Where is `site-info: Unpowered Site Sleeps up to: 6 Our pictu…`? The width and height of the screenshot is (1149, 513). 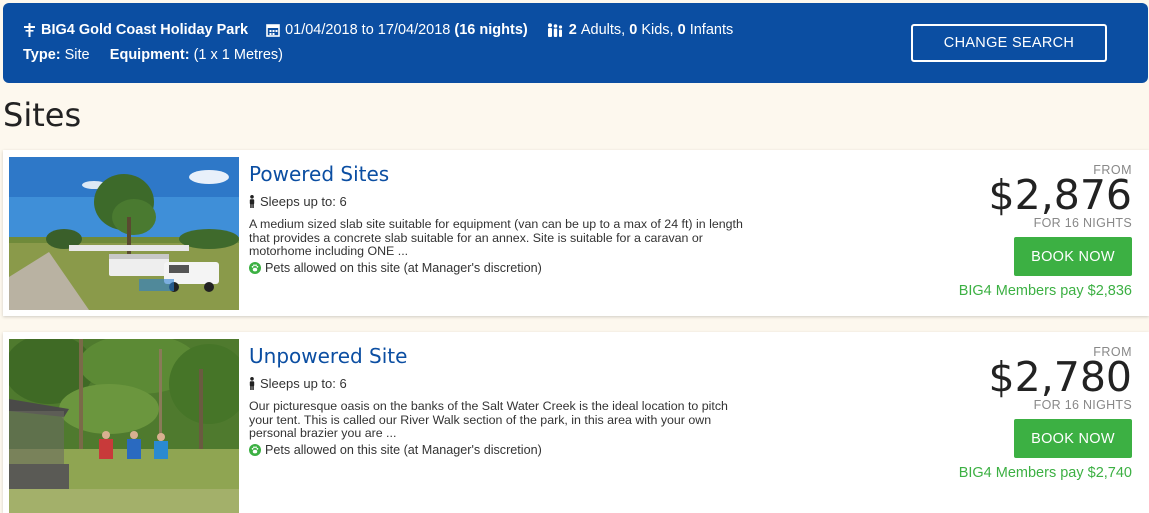
site-info: Unpowered Site Sleeps up to: 6 Our pictu… is located at coordinates (504, 400).